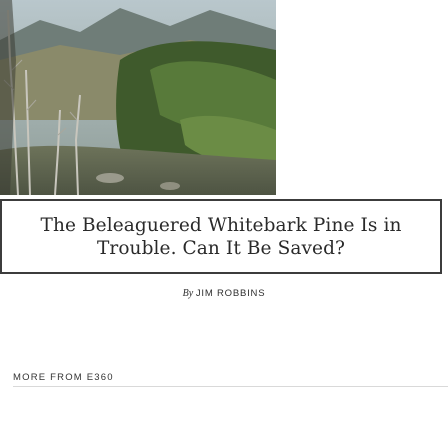 Image resolution: width=448 pixels, height=448 pixels. I want to click on byline-prefix: By, so click(188, 293).